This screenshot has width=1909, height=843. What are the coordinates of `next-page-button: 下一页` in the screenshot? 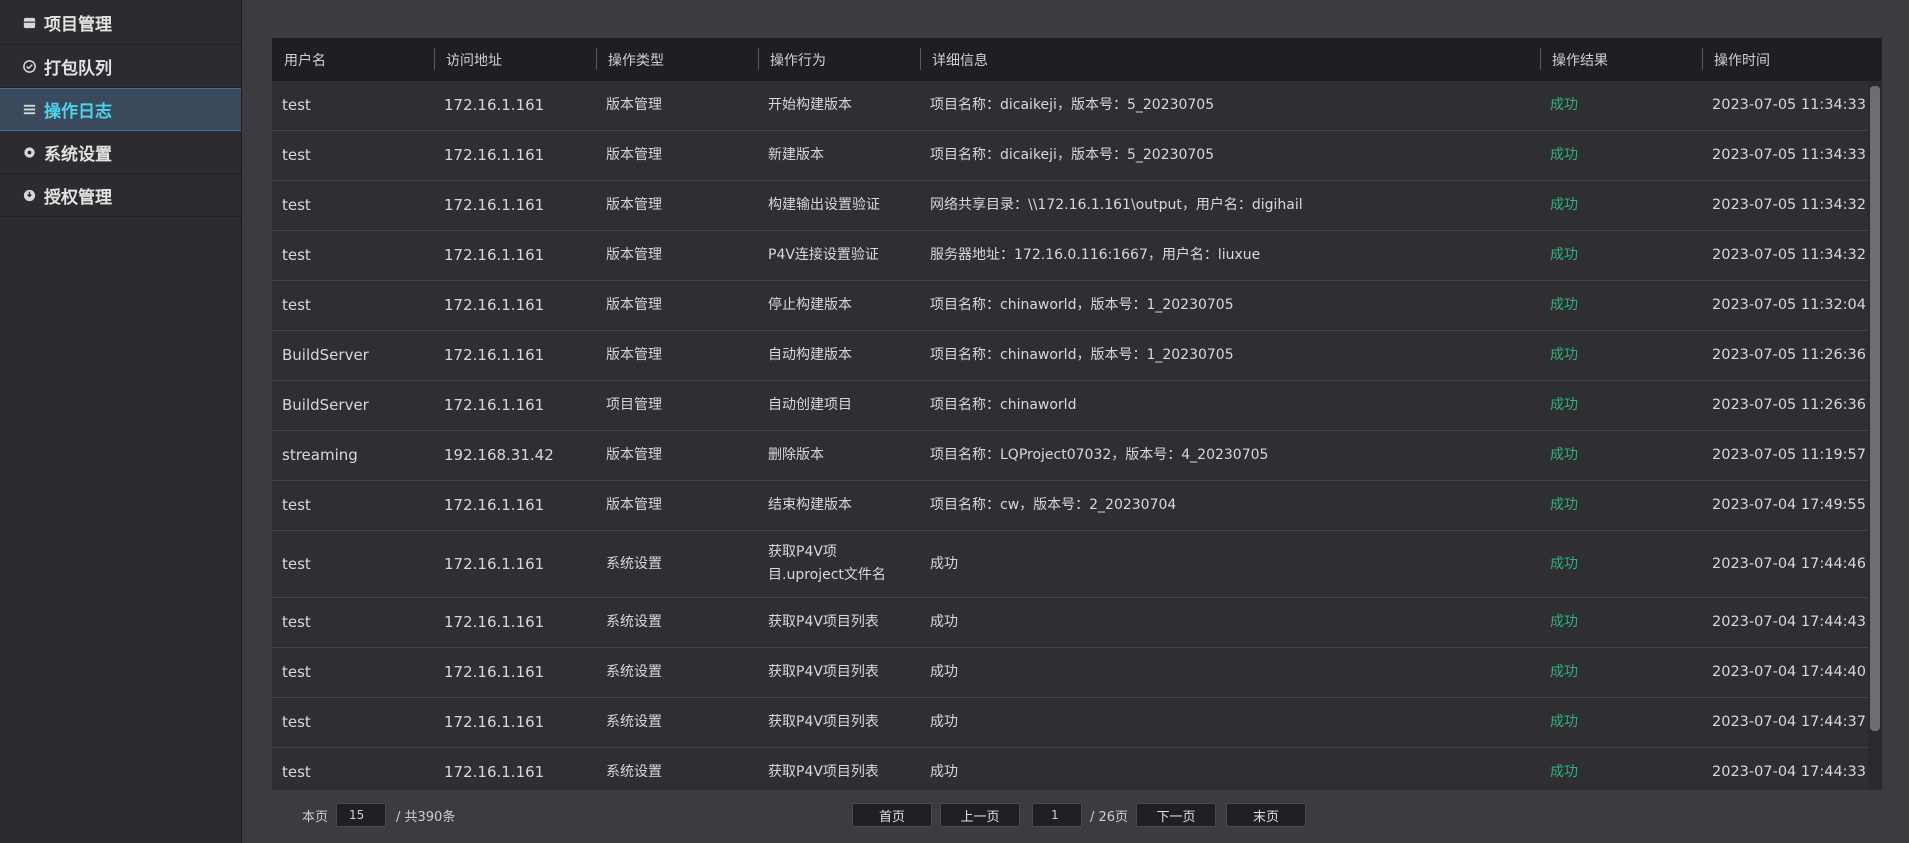 It's located at (1176, 815).